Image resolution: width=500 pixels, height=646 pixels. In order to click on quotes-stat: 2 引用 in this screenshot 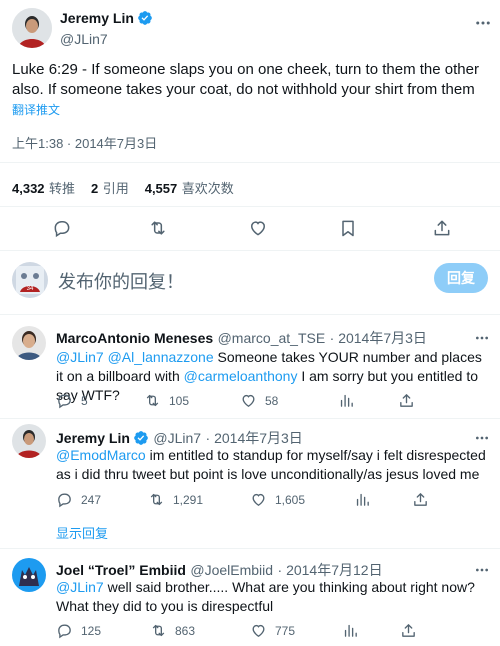, I will do `click(110, 188)`.